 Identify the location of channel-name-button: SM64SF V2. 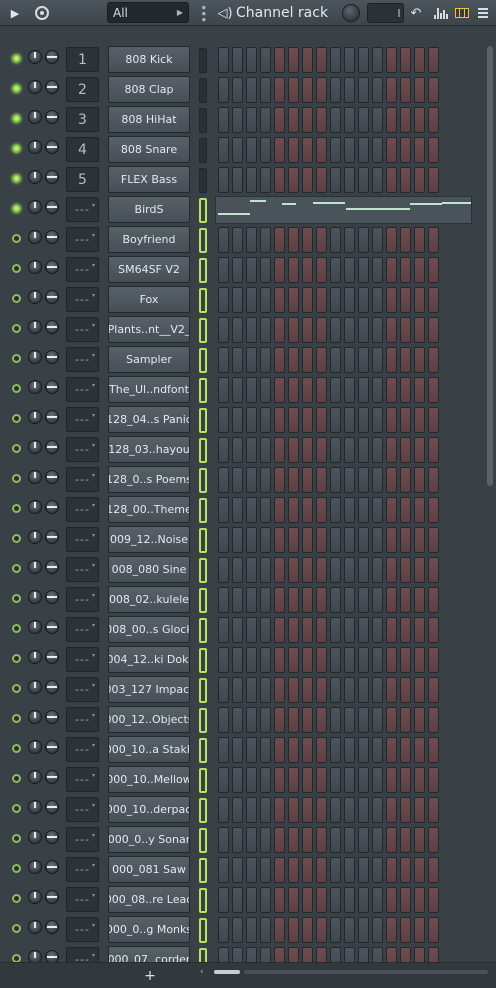
(149, 269).